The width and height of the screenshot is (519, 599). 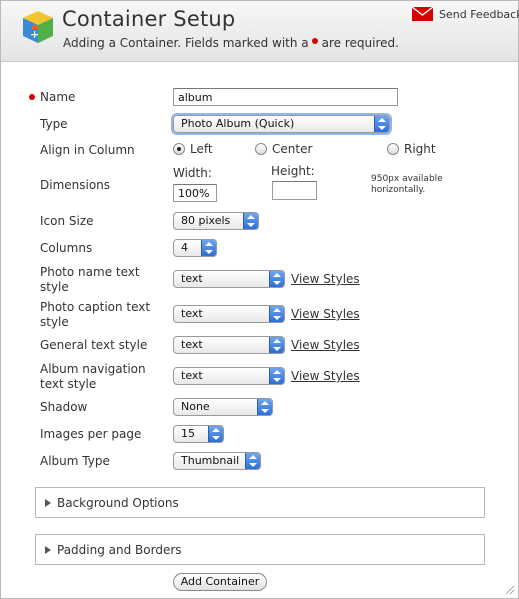 I want to click on album-nav-style-select: text, so click(x=229, y=376).